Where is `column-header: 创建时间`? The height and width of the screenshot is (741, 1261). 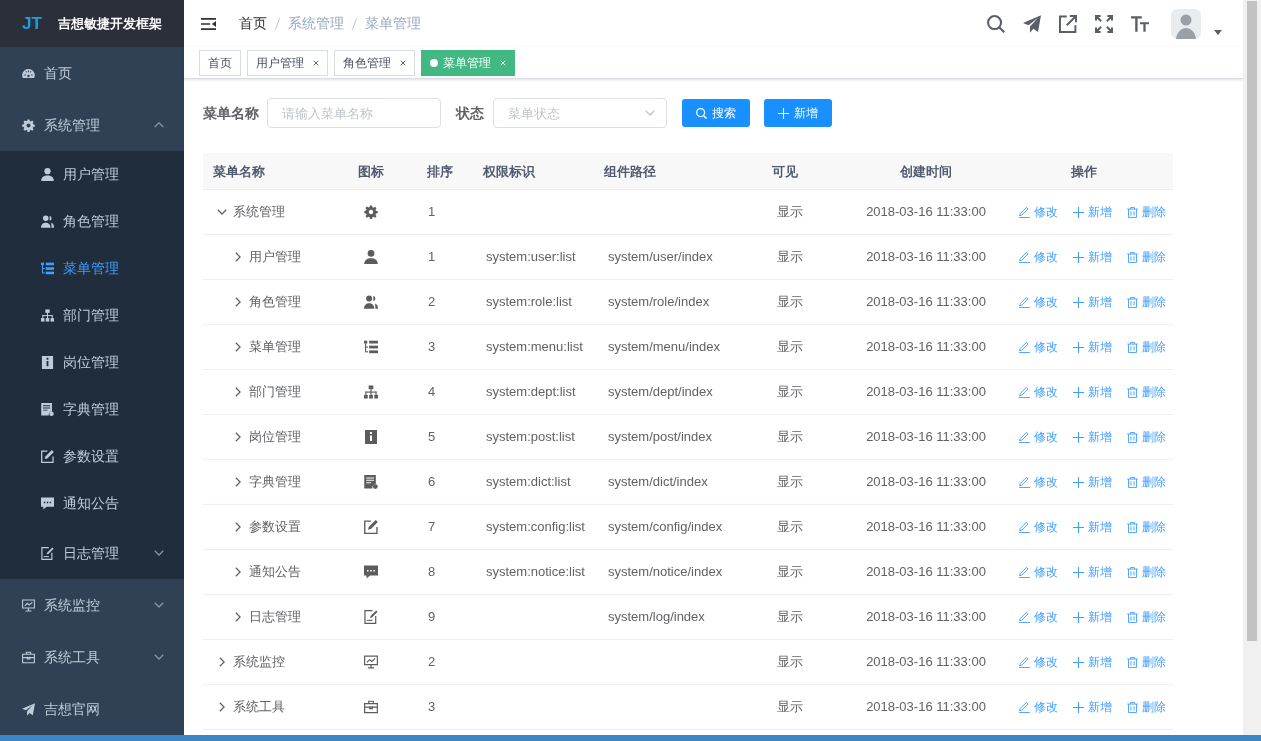
column-header: 创建时间 is located at coordinates (926, 171).